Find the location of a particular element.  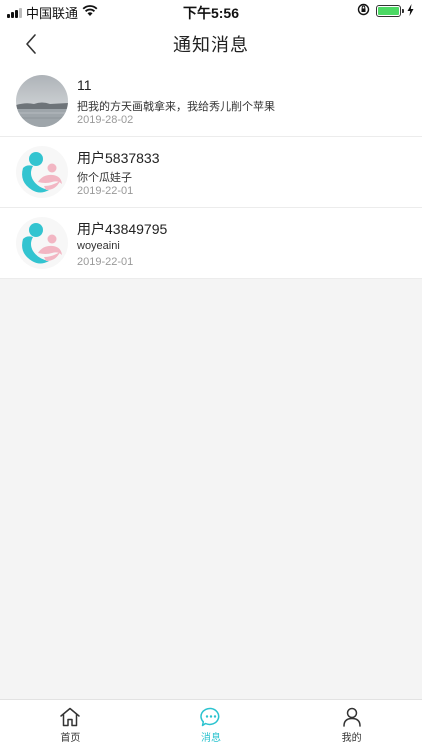

landscape-photo-icon is located at coordinates (42, 101).